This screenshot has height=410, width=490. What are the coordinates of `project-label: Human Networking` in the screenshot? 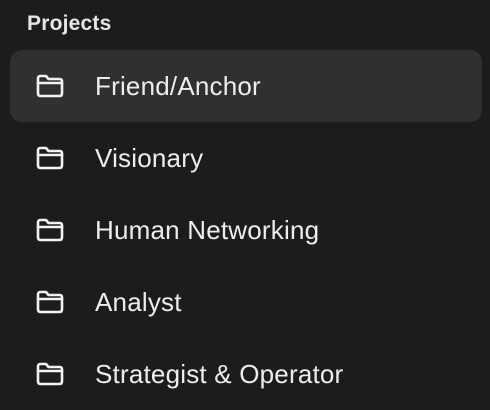 It's located at (207, 230).